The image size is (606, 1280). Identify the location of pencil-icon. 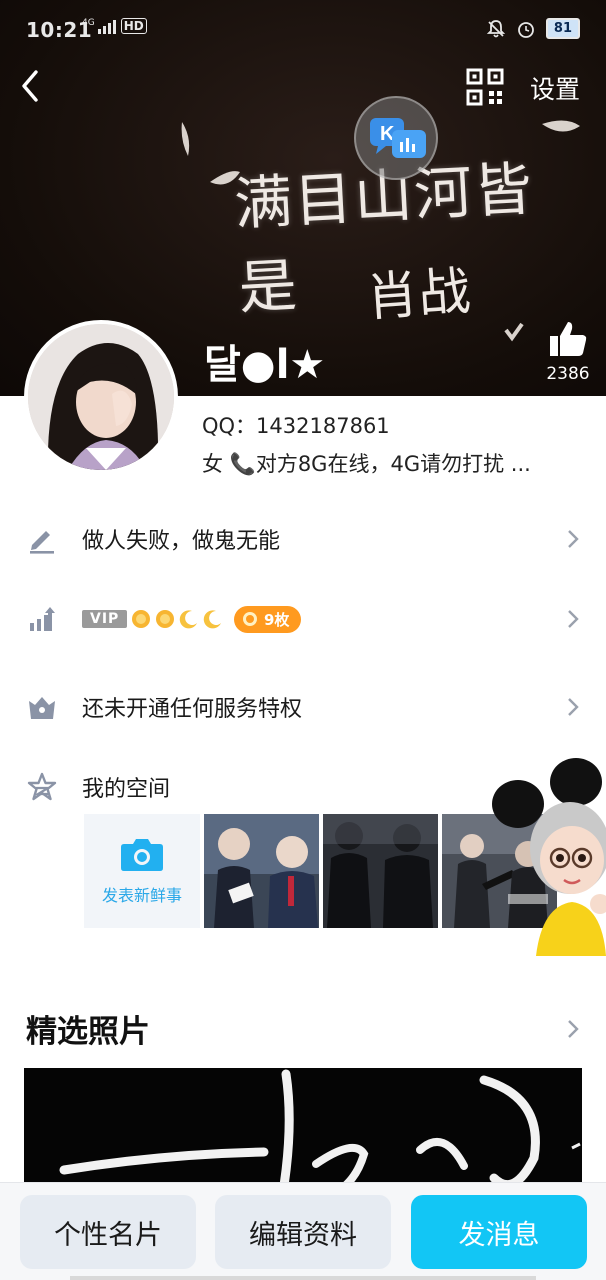
(42, 542).